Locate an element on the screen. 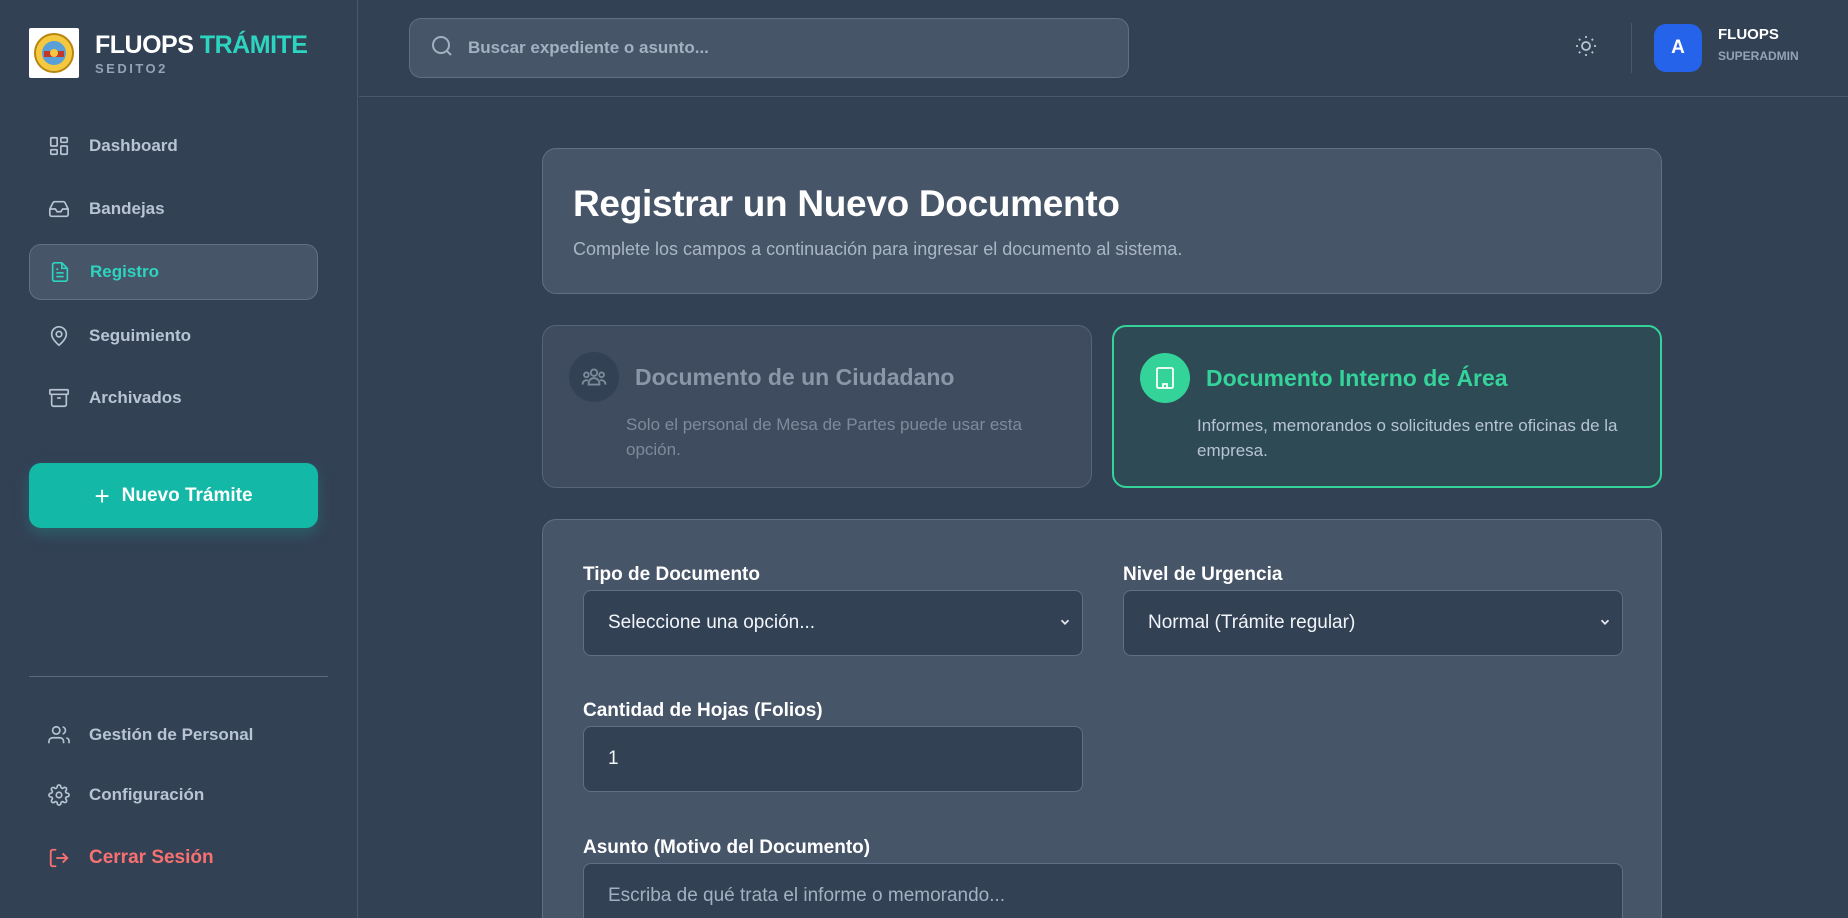 This screenshot has width=1848, height=918. avatar: A is located at coordinates (1678, 48).